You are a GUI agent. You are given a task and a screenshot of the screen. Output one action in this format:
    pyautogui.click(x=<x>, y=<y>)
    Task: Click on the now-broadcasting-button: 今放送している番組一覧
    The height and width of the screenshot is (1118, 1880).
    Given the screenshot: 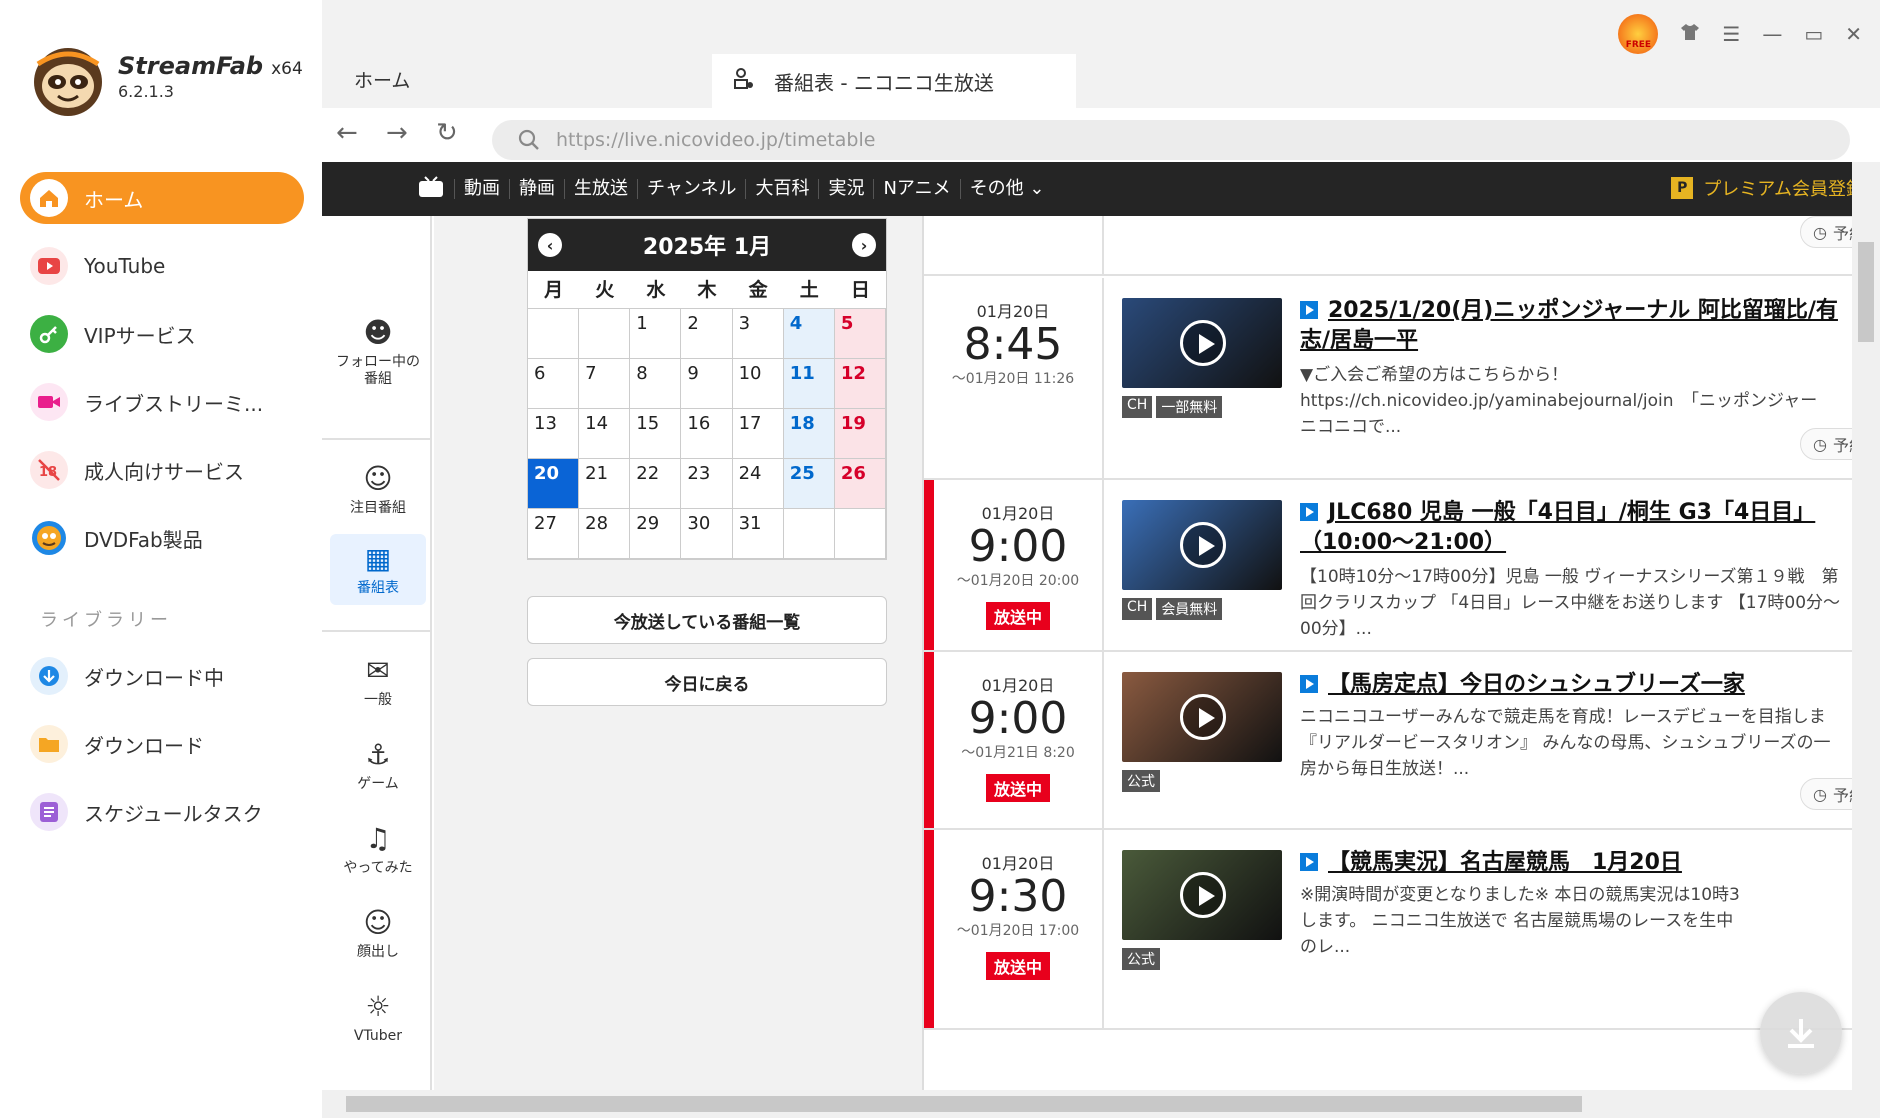 What is the action you would take?
    pyautogui.click(x=707, y=620)
    